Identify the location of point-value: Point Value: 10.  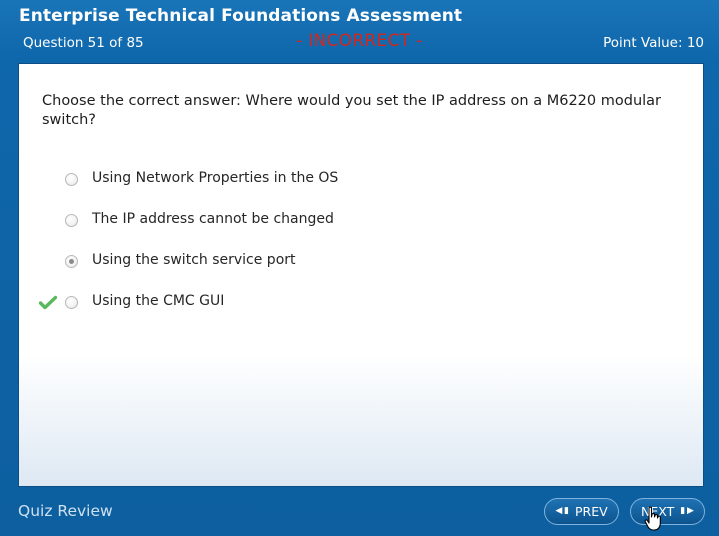
(653, 43).